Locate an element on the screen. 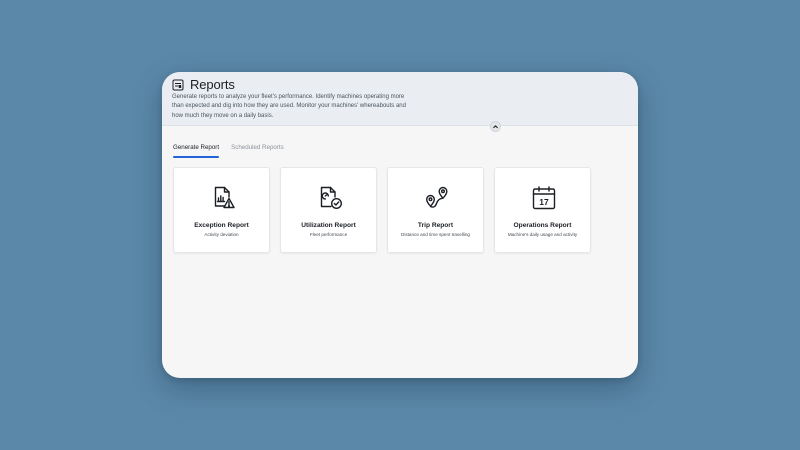  card-title: Exception Report is located at coordinates (221, 225).